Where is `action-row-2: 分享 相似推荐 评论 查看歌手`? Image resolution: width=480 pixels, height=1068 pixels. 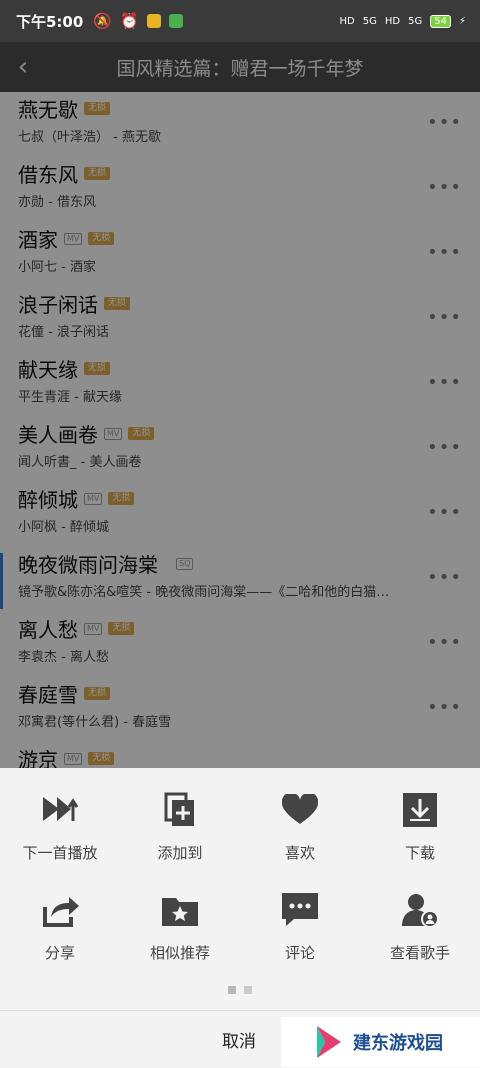
action-row-2: 分享 相似推荐 评论 查看歌手 is located at coordinates (240, 926).